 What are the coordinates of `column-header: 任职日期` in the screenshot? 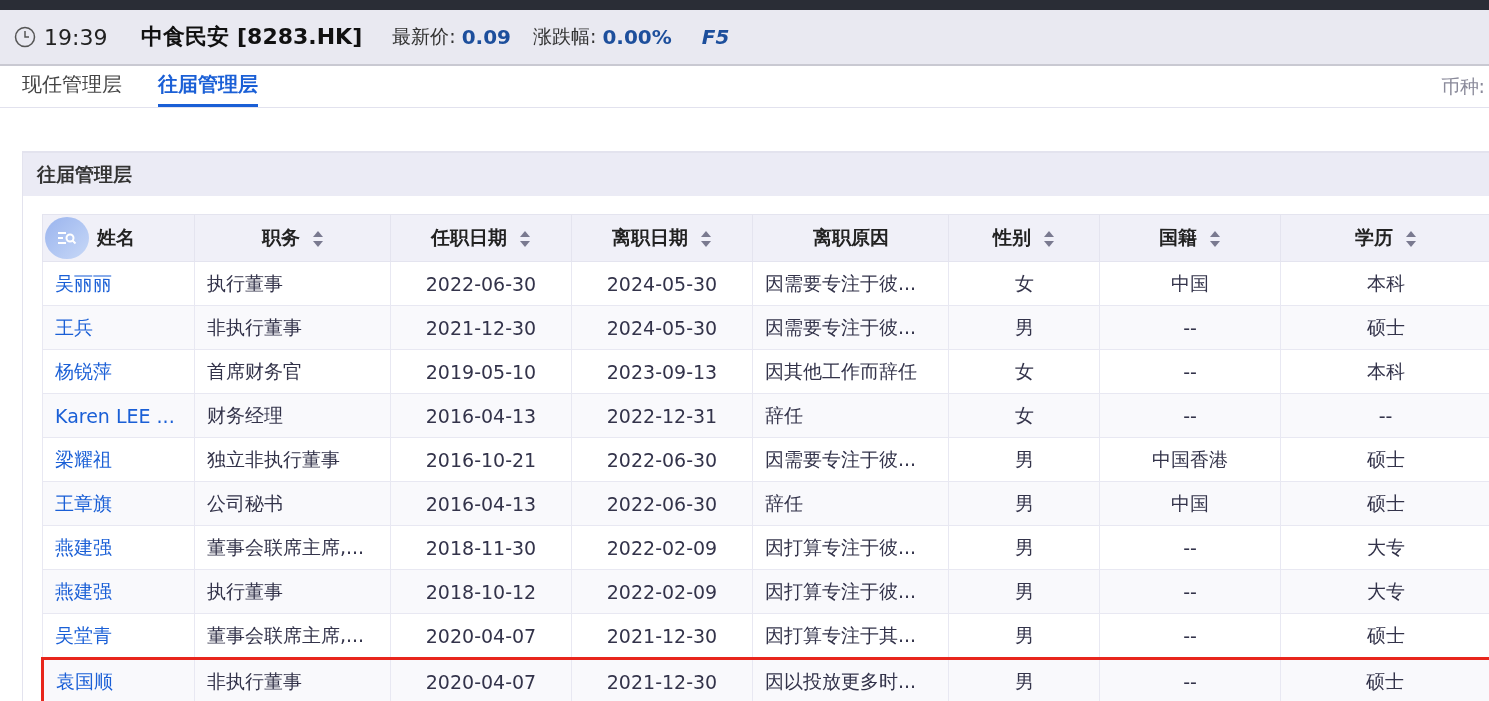 It's located at (481, 238).